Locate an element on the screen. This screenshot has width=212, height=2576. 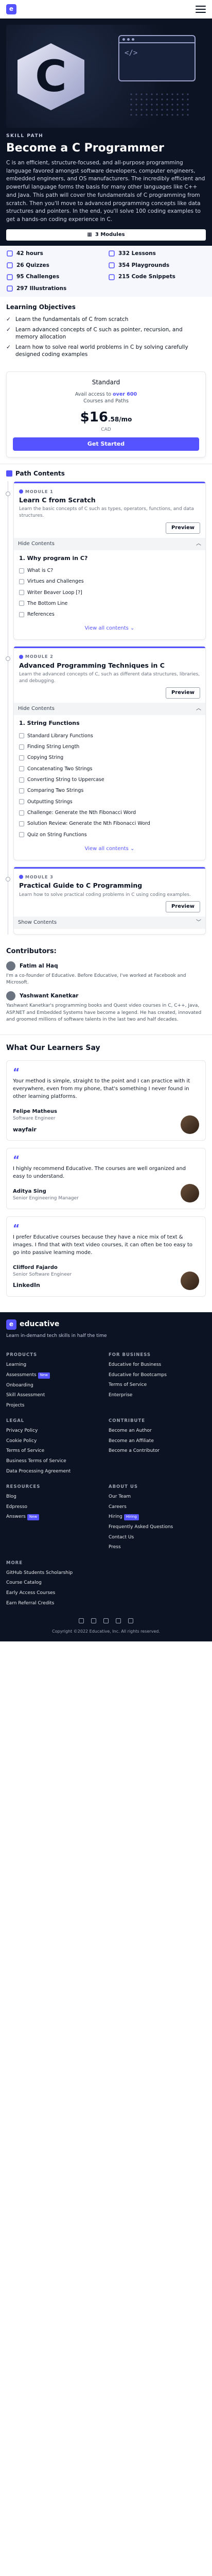
testimonials-title: What Our Learners Say is located at coordinates (53, 1047).